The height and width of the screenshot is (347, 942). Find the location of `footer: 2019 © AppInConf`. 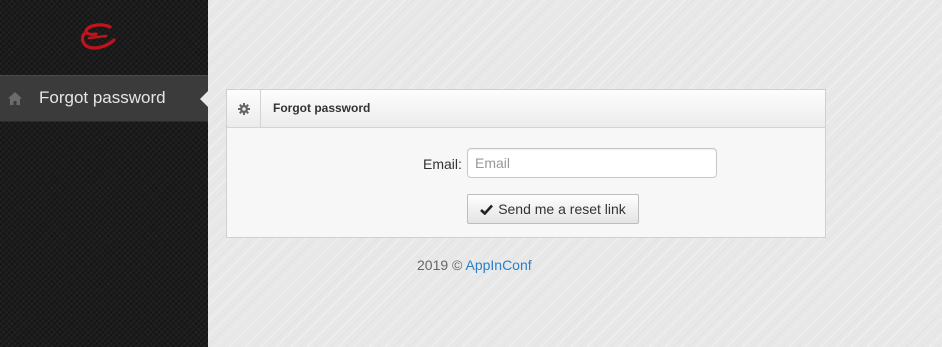

footer: 2019 © AppInConf is located at coordinates (474, 265).